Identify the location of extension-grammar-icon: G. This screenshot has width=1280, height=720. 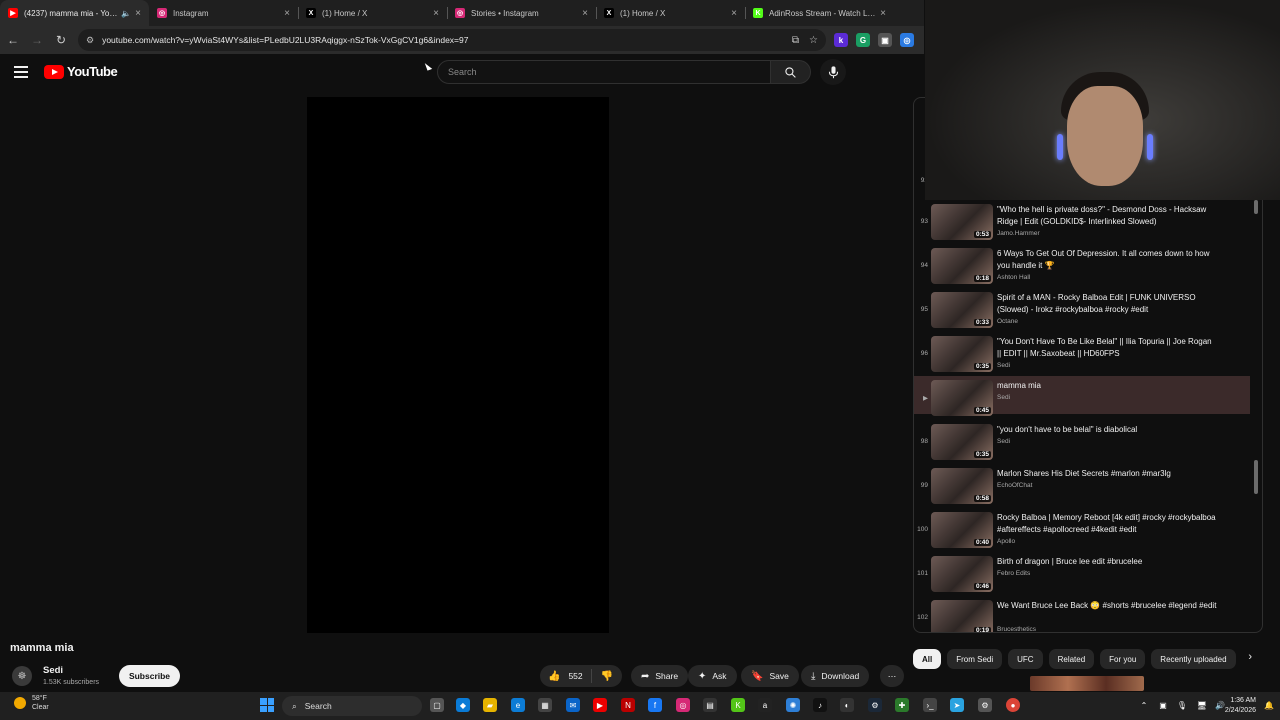
(863, 40).